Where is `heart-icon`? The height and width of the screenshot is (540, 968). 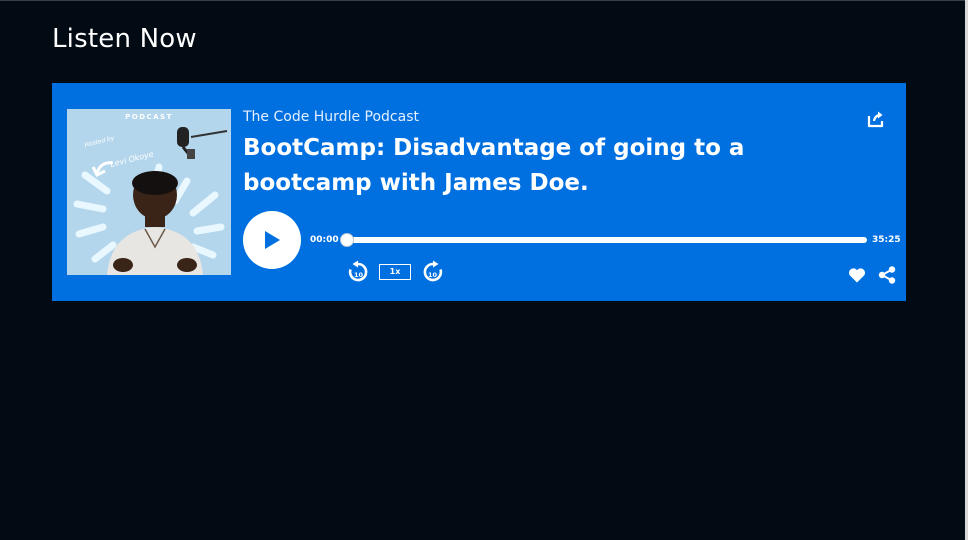
heart-icon is located at coordinates (857, 275).